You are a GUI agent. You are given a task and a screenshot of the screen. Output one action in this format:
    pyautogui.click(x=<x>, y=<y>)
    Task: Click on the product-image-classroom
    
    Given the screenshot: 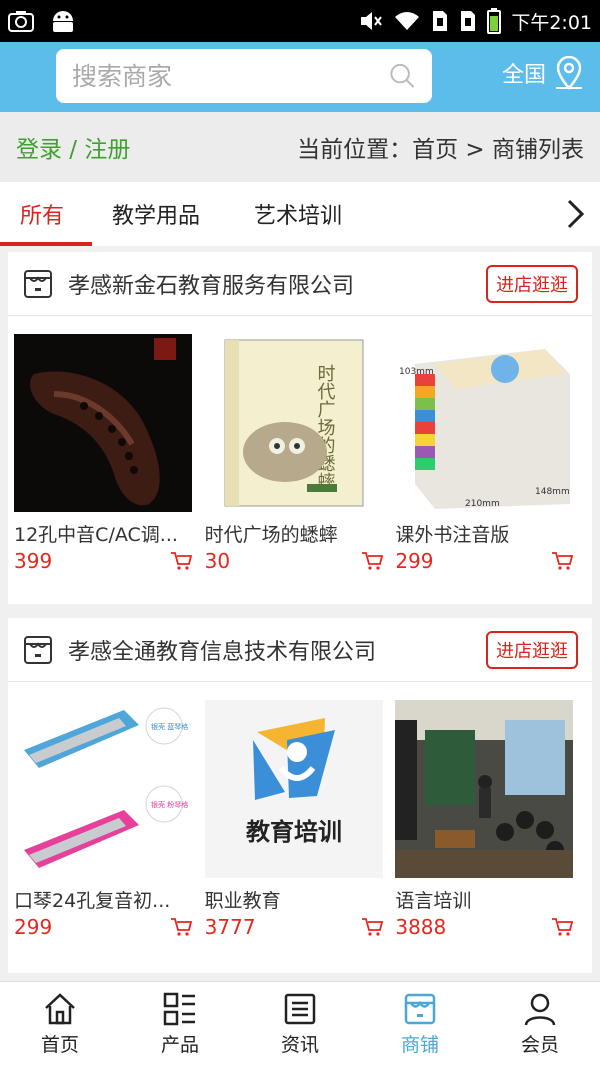 What is the action you would take?
    pyautogui.click(x=484, y=789)
    